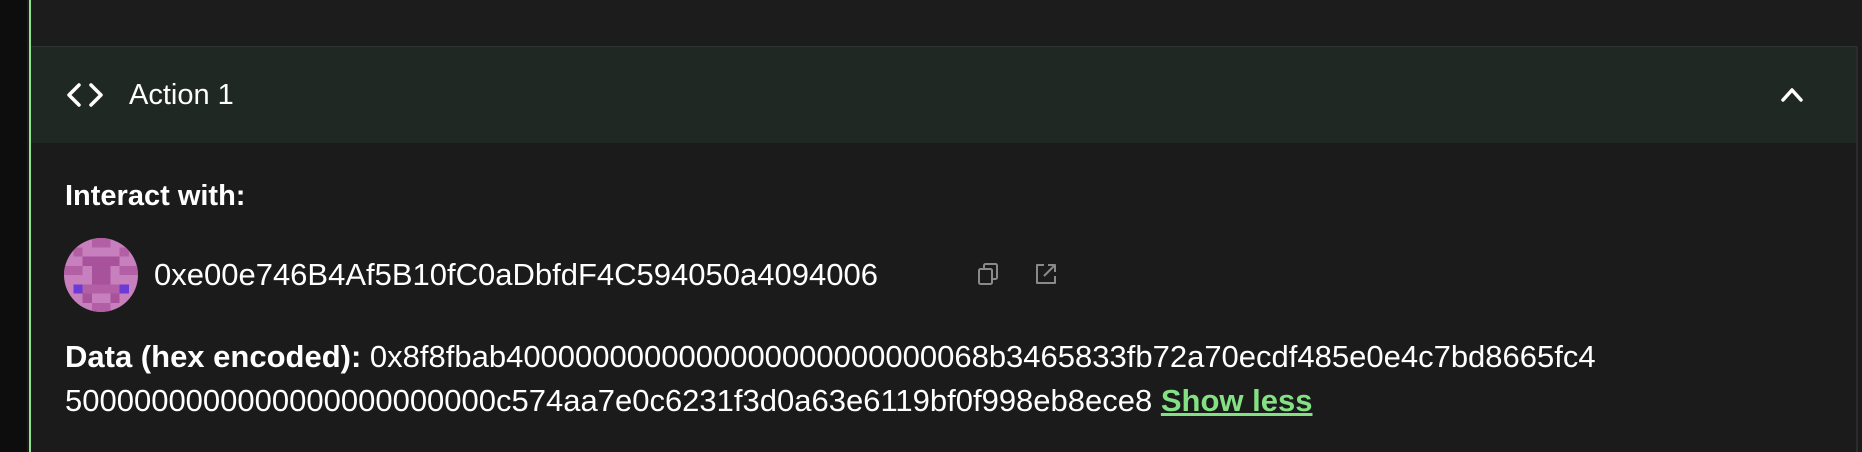 The height and width of the screenshot is (452, 1862). I want to click on external-link-icon, so click(1046, 274).